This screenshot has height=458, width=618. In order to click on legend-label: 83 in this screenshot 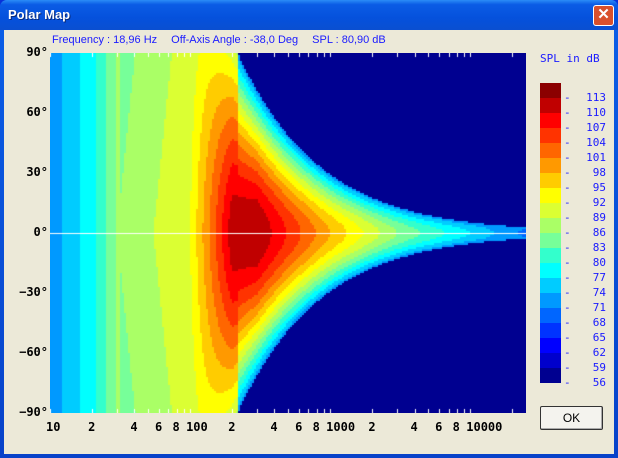, I will do `click(585, 247)`.